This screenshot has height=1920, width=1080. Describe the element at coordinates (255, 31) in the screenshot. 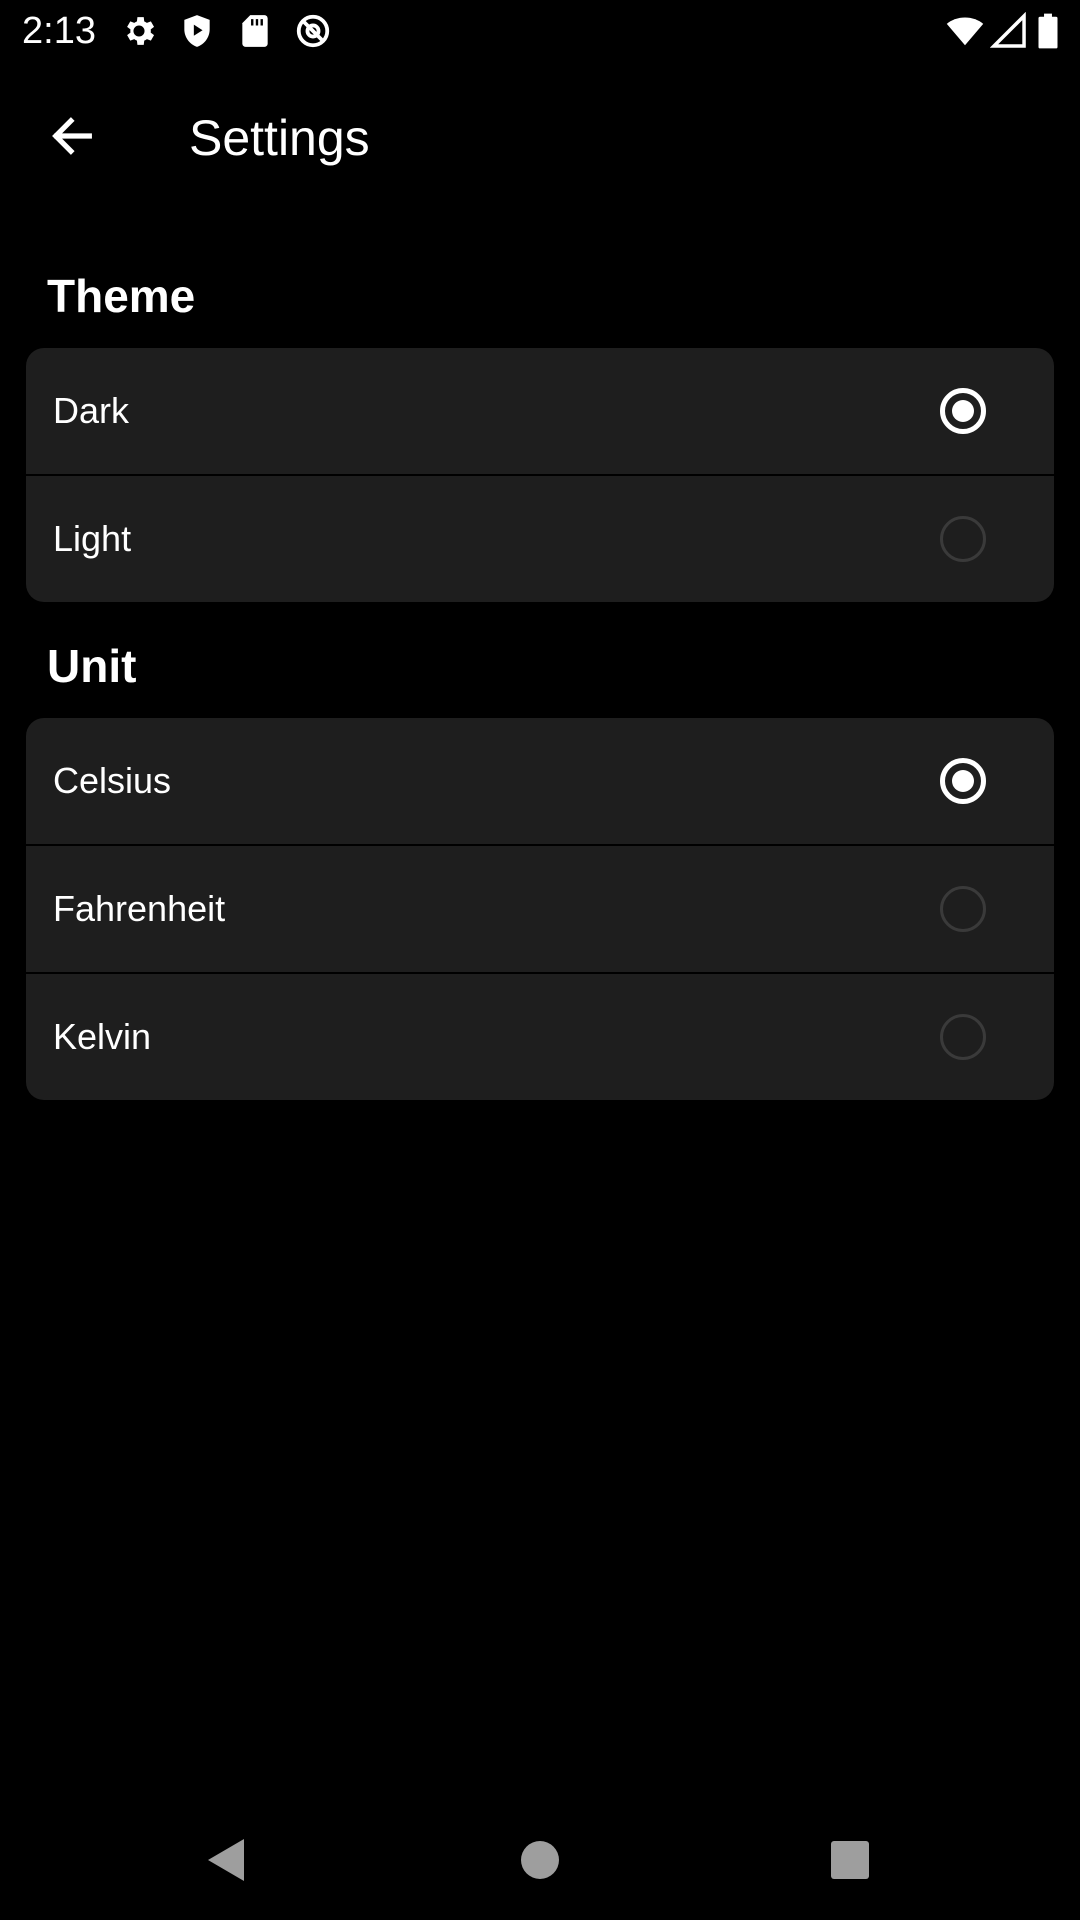

I see `sd-card-icon` at that location.